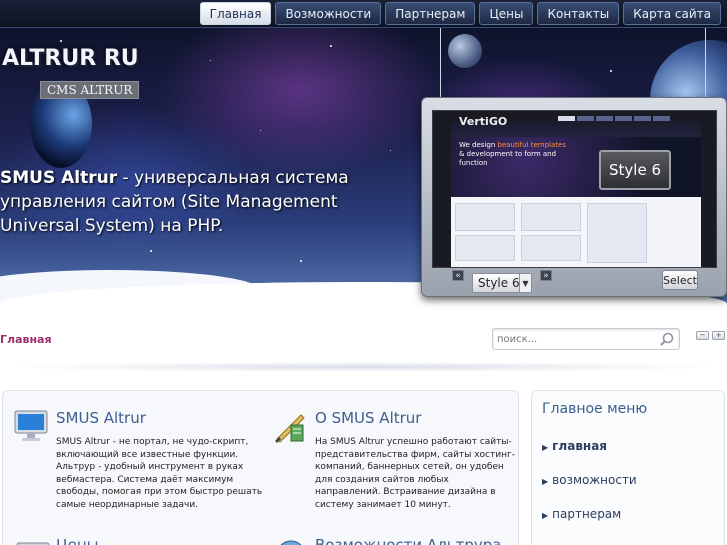 This screenshot has height=545, width=727. Describe the element at coordinates (635, 170) in the screenshot. I see `style-badge: Style 6` at that location.